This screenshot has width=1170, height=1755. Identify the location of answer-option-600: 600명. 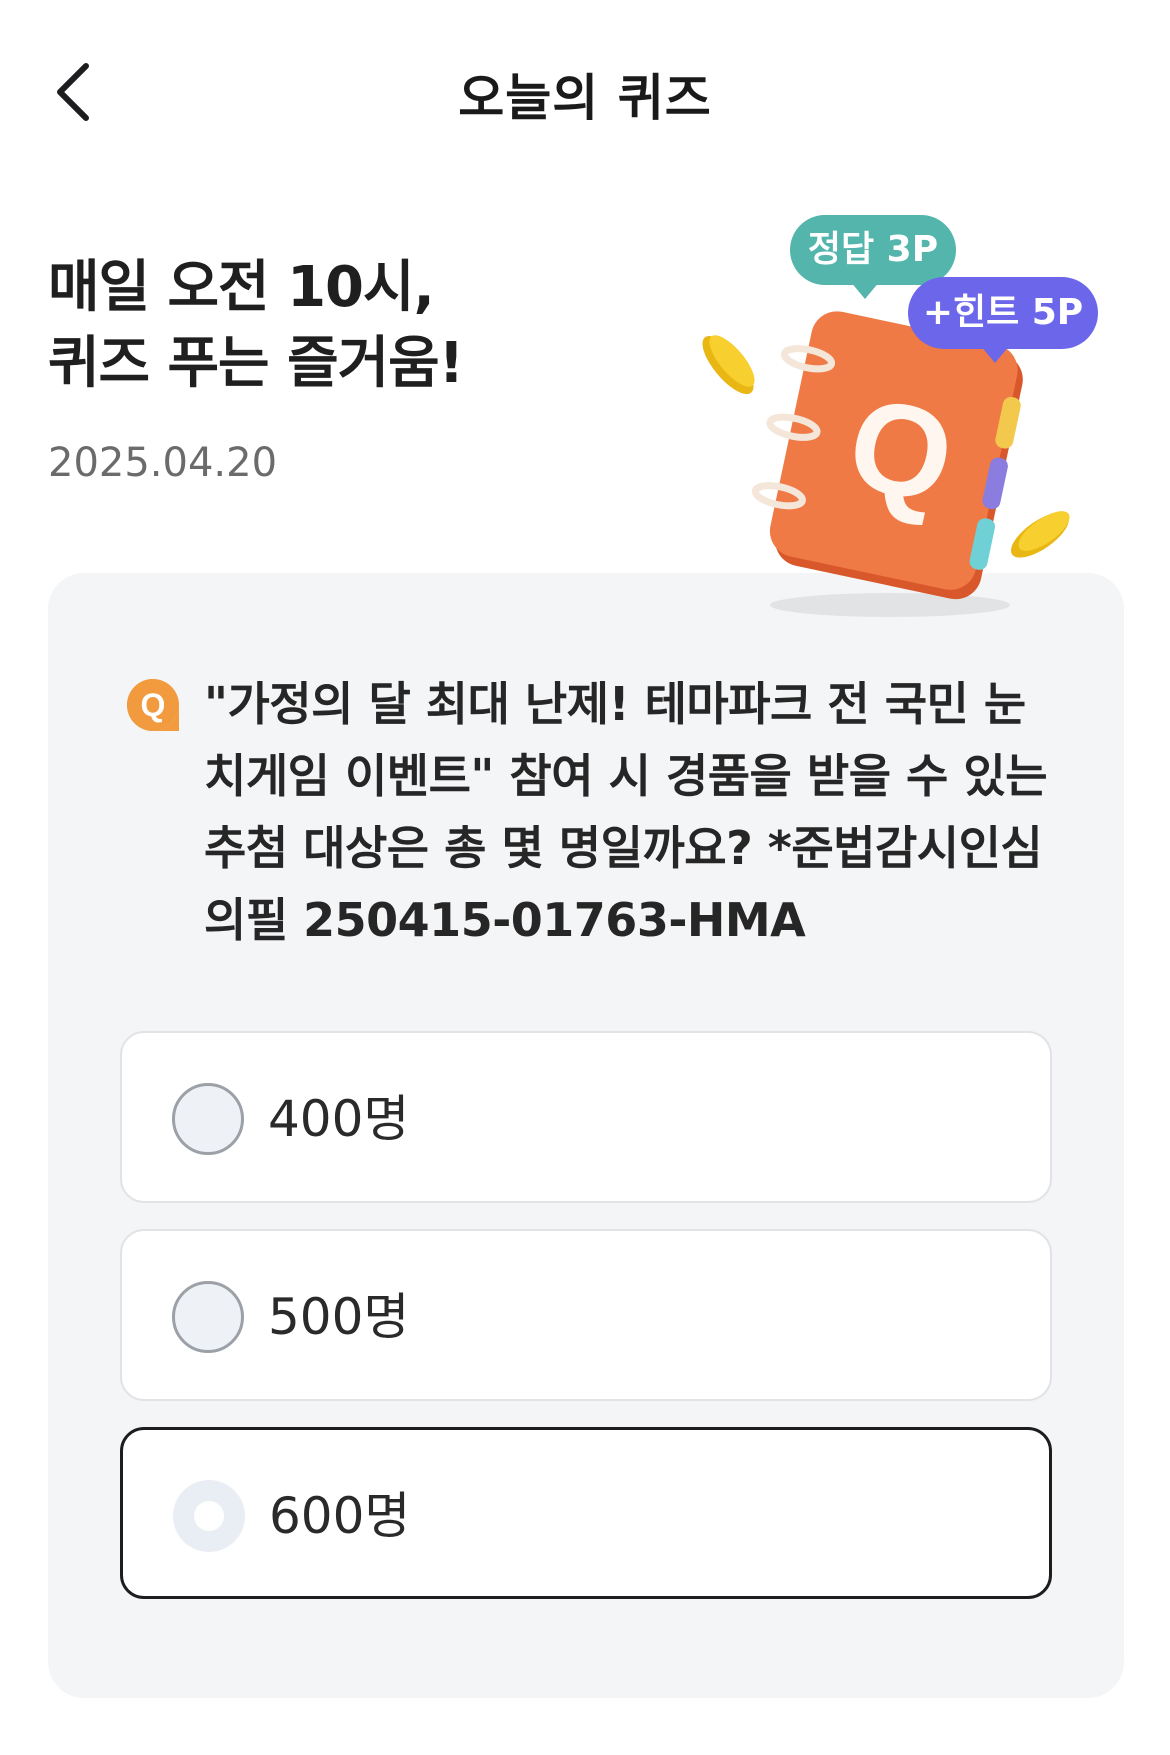
(586, 1513).